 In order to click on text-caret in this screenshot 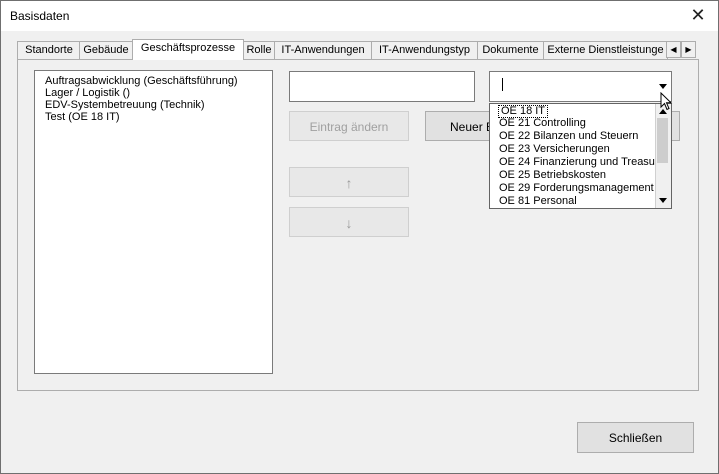, I will do `click(502, 84)`.